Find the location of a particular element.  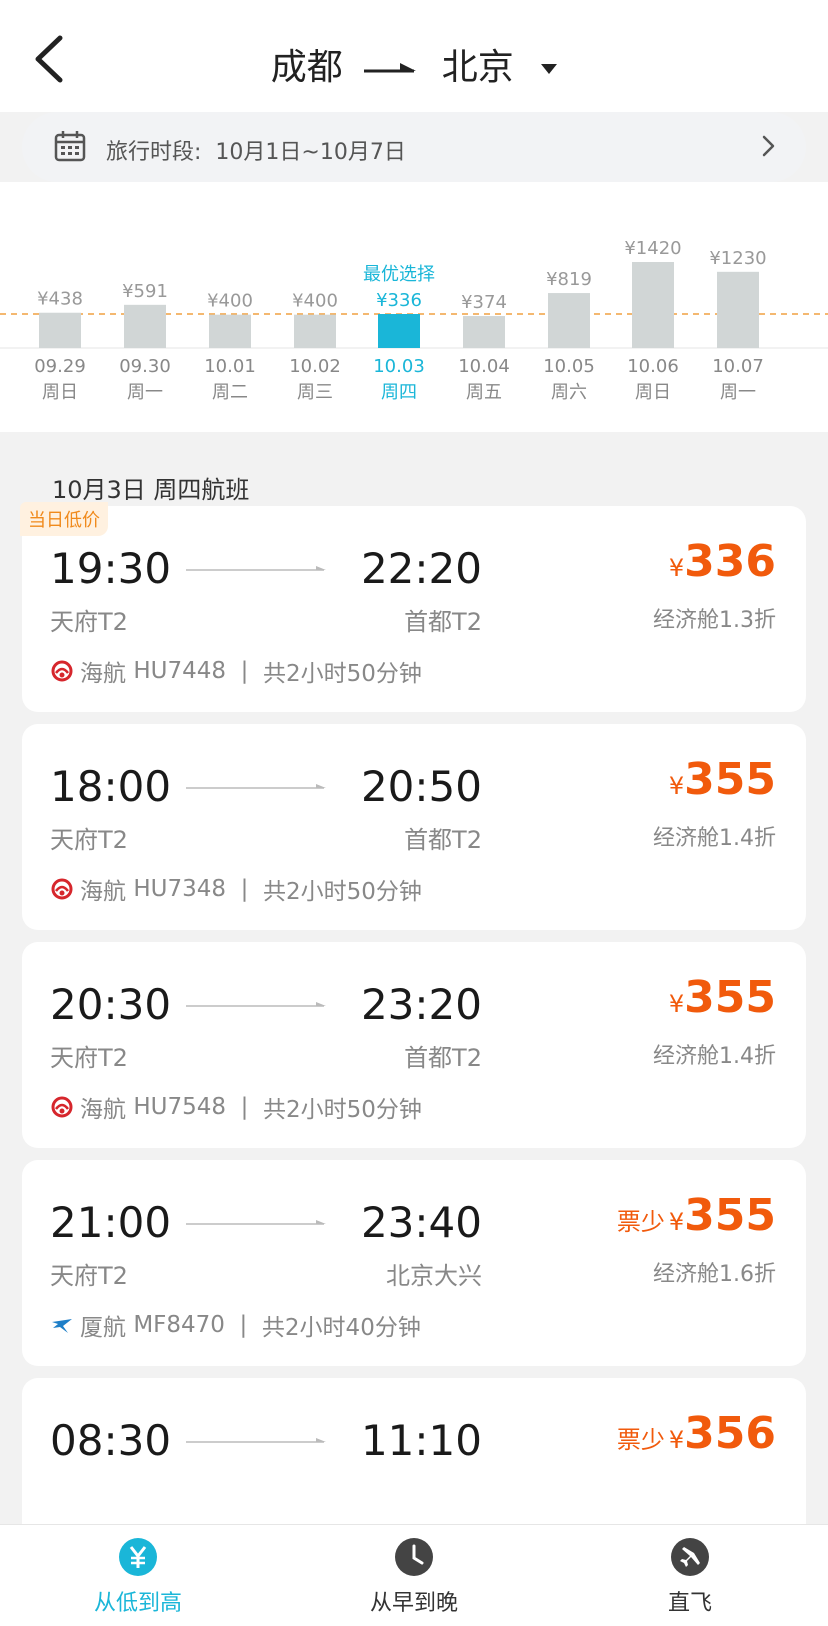

day-weekday-label: 周五 is located at coordinates (484, 392).